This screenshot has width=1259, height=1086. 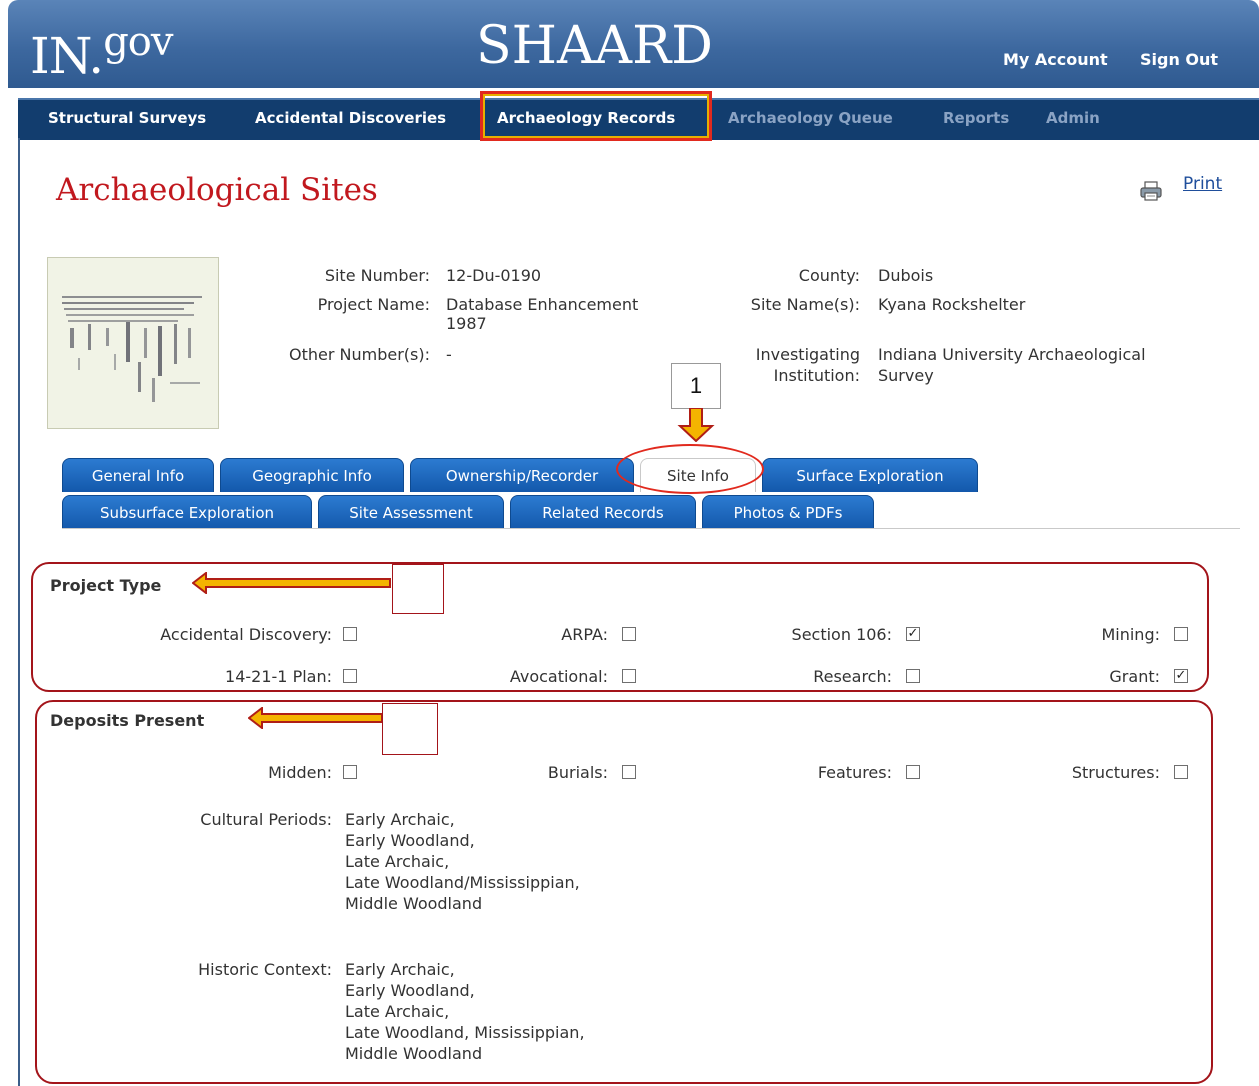 What do you see at coordinates (127, 720) in the screenshot?
I see `deposits-heading: Deposits Present` at bounding box center [127, 720].